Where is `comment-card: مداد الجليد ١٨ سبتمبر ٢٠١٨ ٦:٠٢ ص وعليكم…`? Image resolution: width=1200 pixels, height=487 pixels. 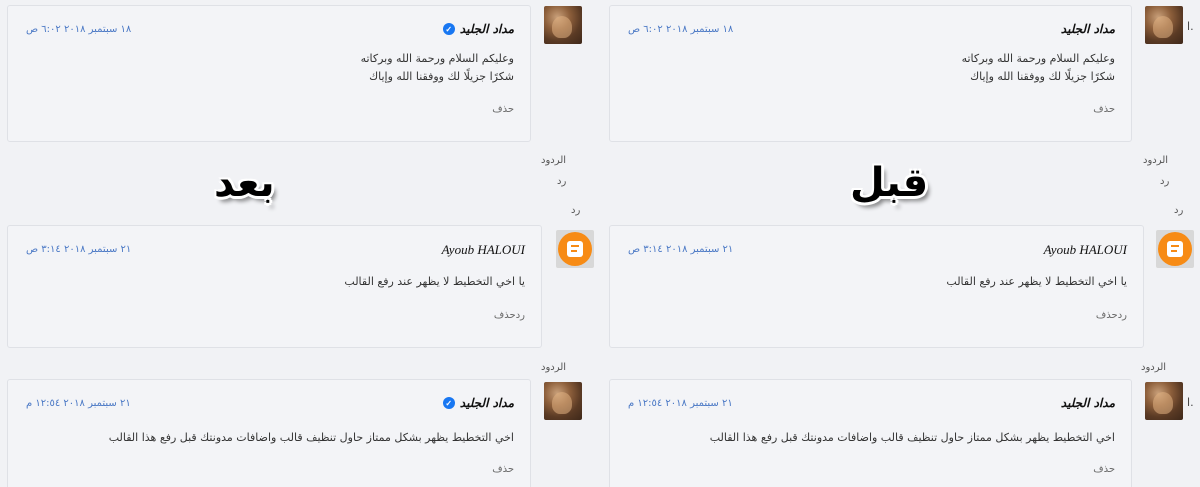 comment-card: مداد الجليد ١٨ سبتمبر ٢٠١٨ ٦:٠٢ ص وعليكم… is located at coordinates (870, 73).